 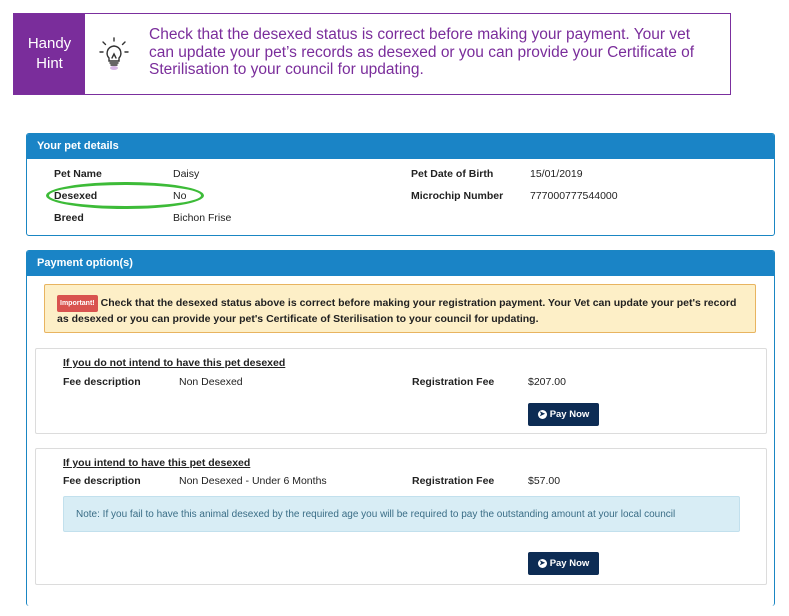 I want to click on option-title: If you intend to have this pet desexed, so click(x=157, y=463).